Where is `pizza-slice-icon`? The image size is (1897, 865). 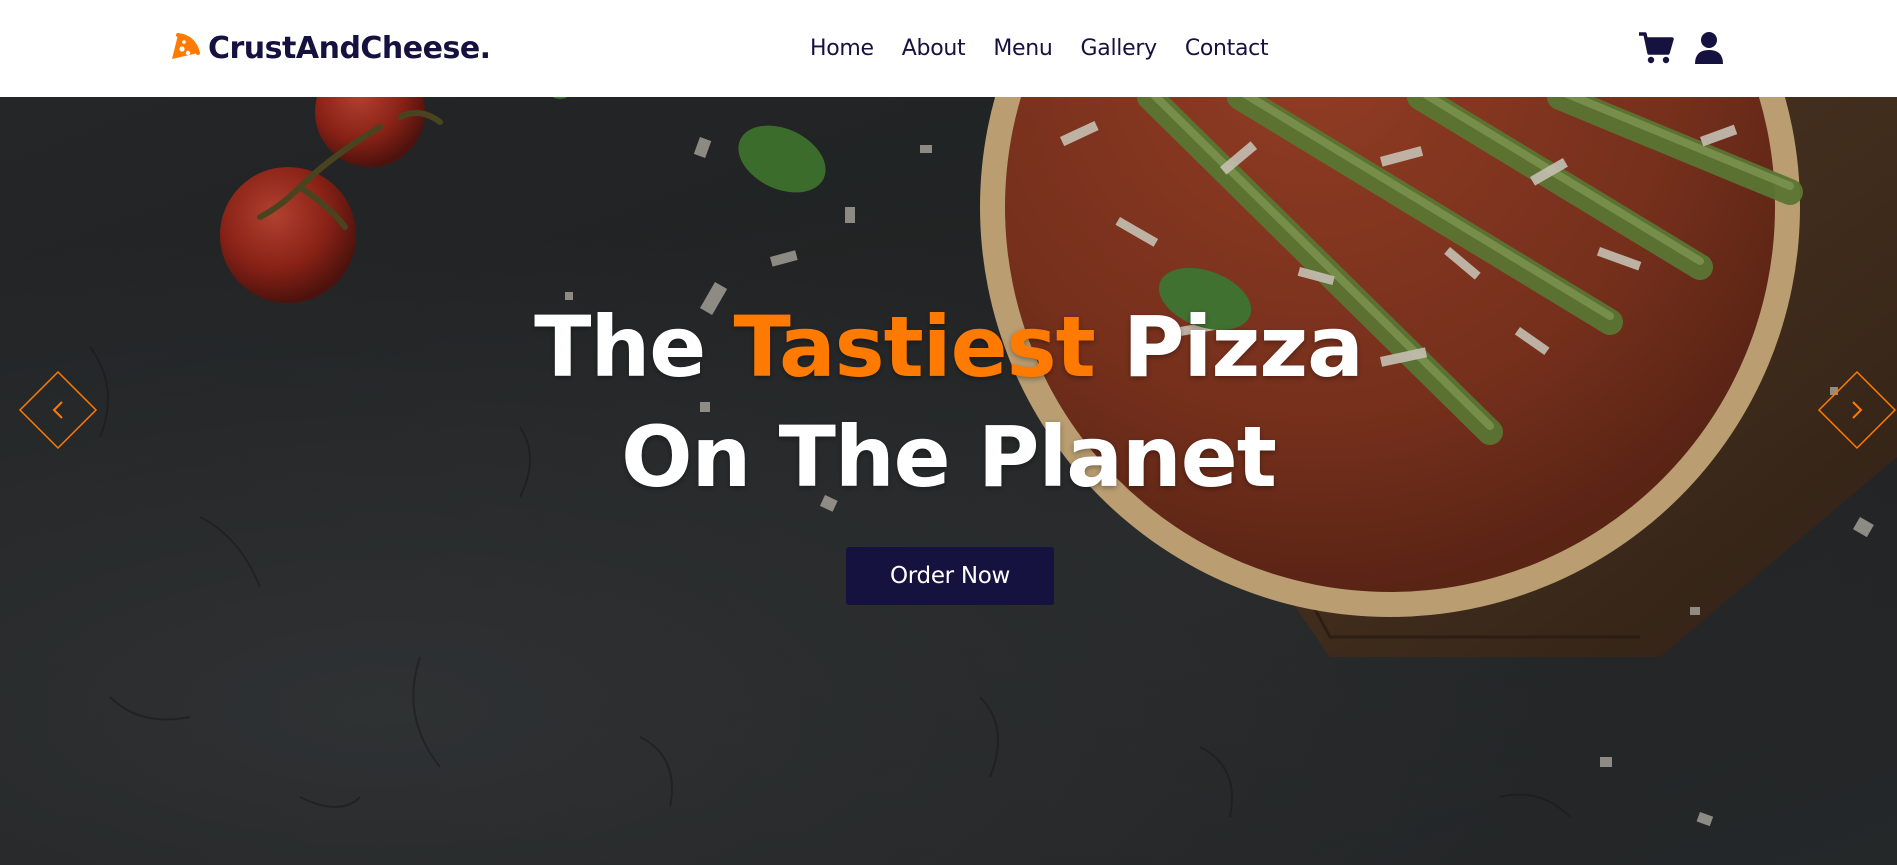
pizza-slice-icon is located at coordinates (185, 48).